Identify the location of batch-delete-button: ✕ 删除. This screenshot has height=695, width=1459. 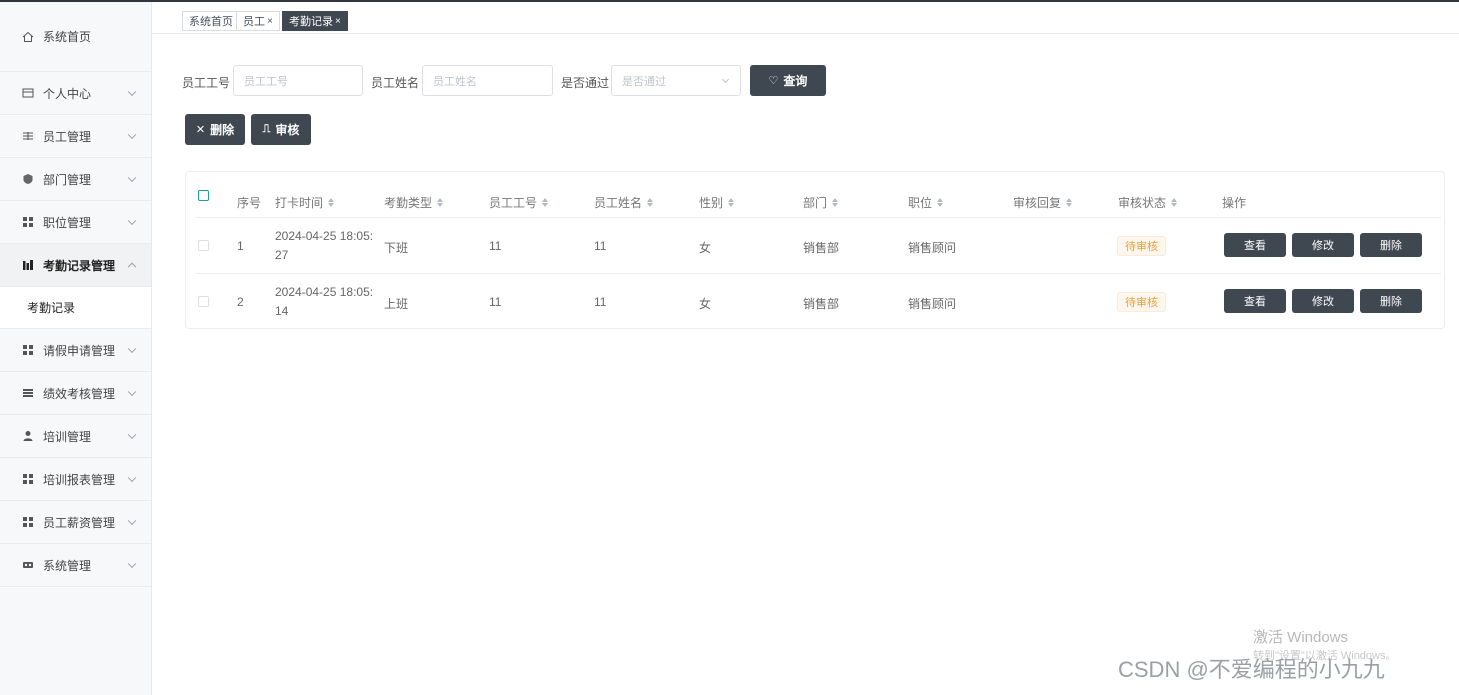
(215, 129).